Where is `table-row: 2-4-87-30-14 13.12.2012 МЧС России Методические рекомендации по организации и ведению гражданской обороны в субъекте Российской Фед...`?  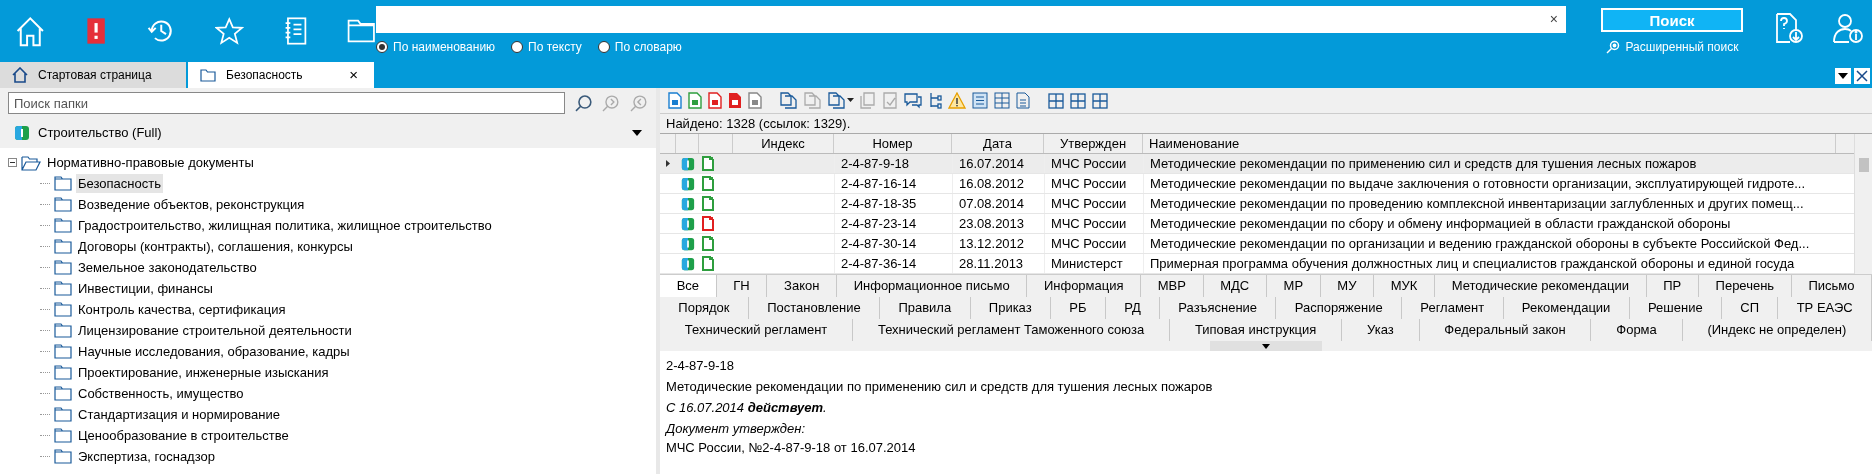 table-row: 2-4-87-30-14 13.12.2012 МЧС России Методические рекомендации по организации и ведению гражданской обороны в субъекте Российской Фед... is located at coordinates (1257, 244).